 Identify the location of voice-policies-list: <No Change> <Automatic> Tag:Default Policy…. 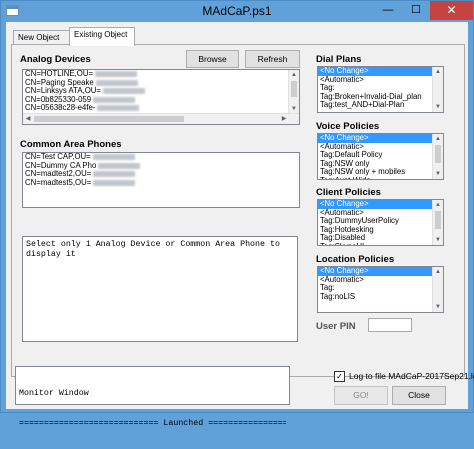
(380, 156).